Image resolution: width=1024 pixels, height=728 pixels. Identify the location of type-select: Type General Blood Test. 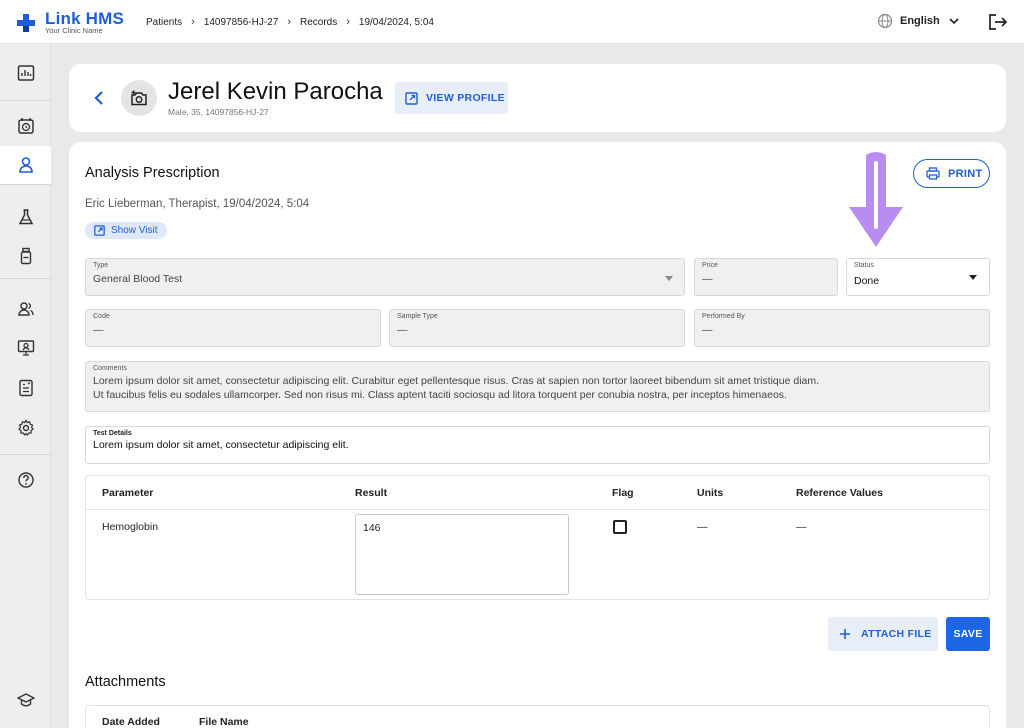
(385, 277).